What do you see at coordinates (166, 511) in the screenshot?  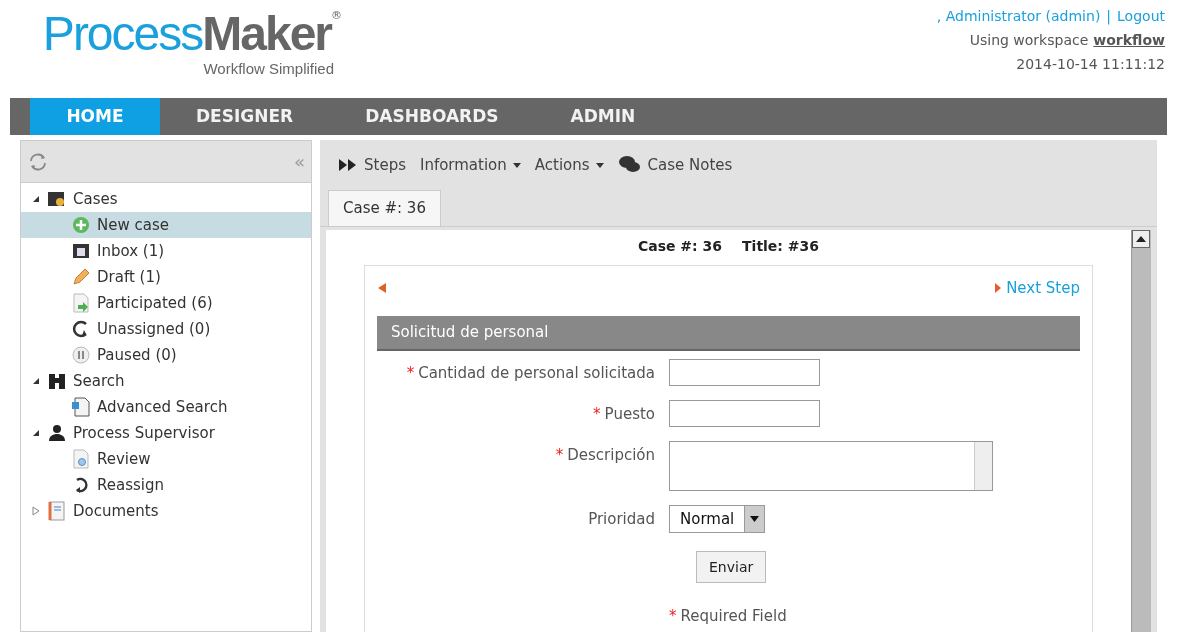 I see `tree-item: Documents` at bounding box center [166, 511].